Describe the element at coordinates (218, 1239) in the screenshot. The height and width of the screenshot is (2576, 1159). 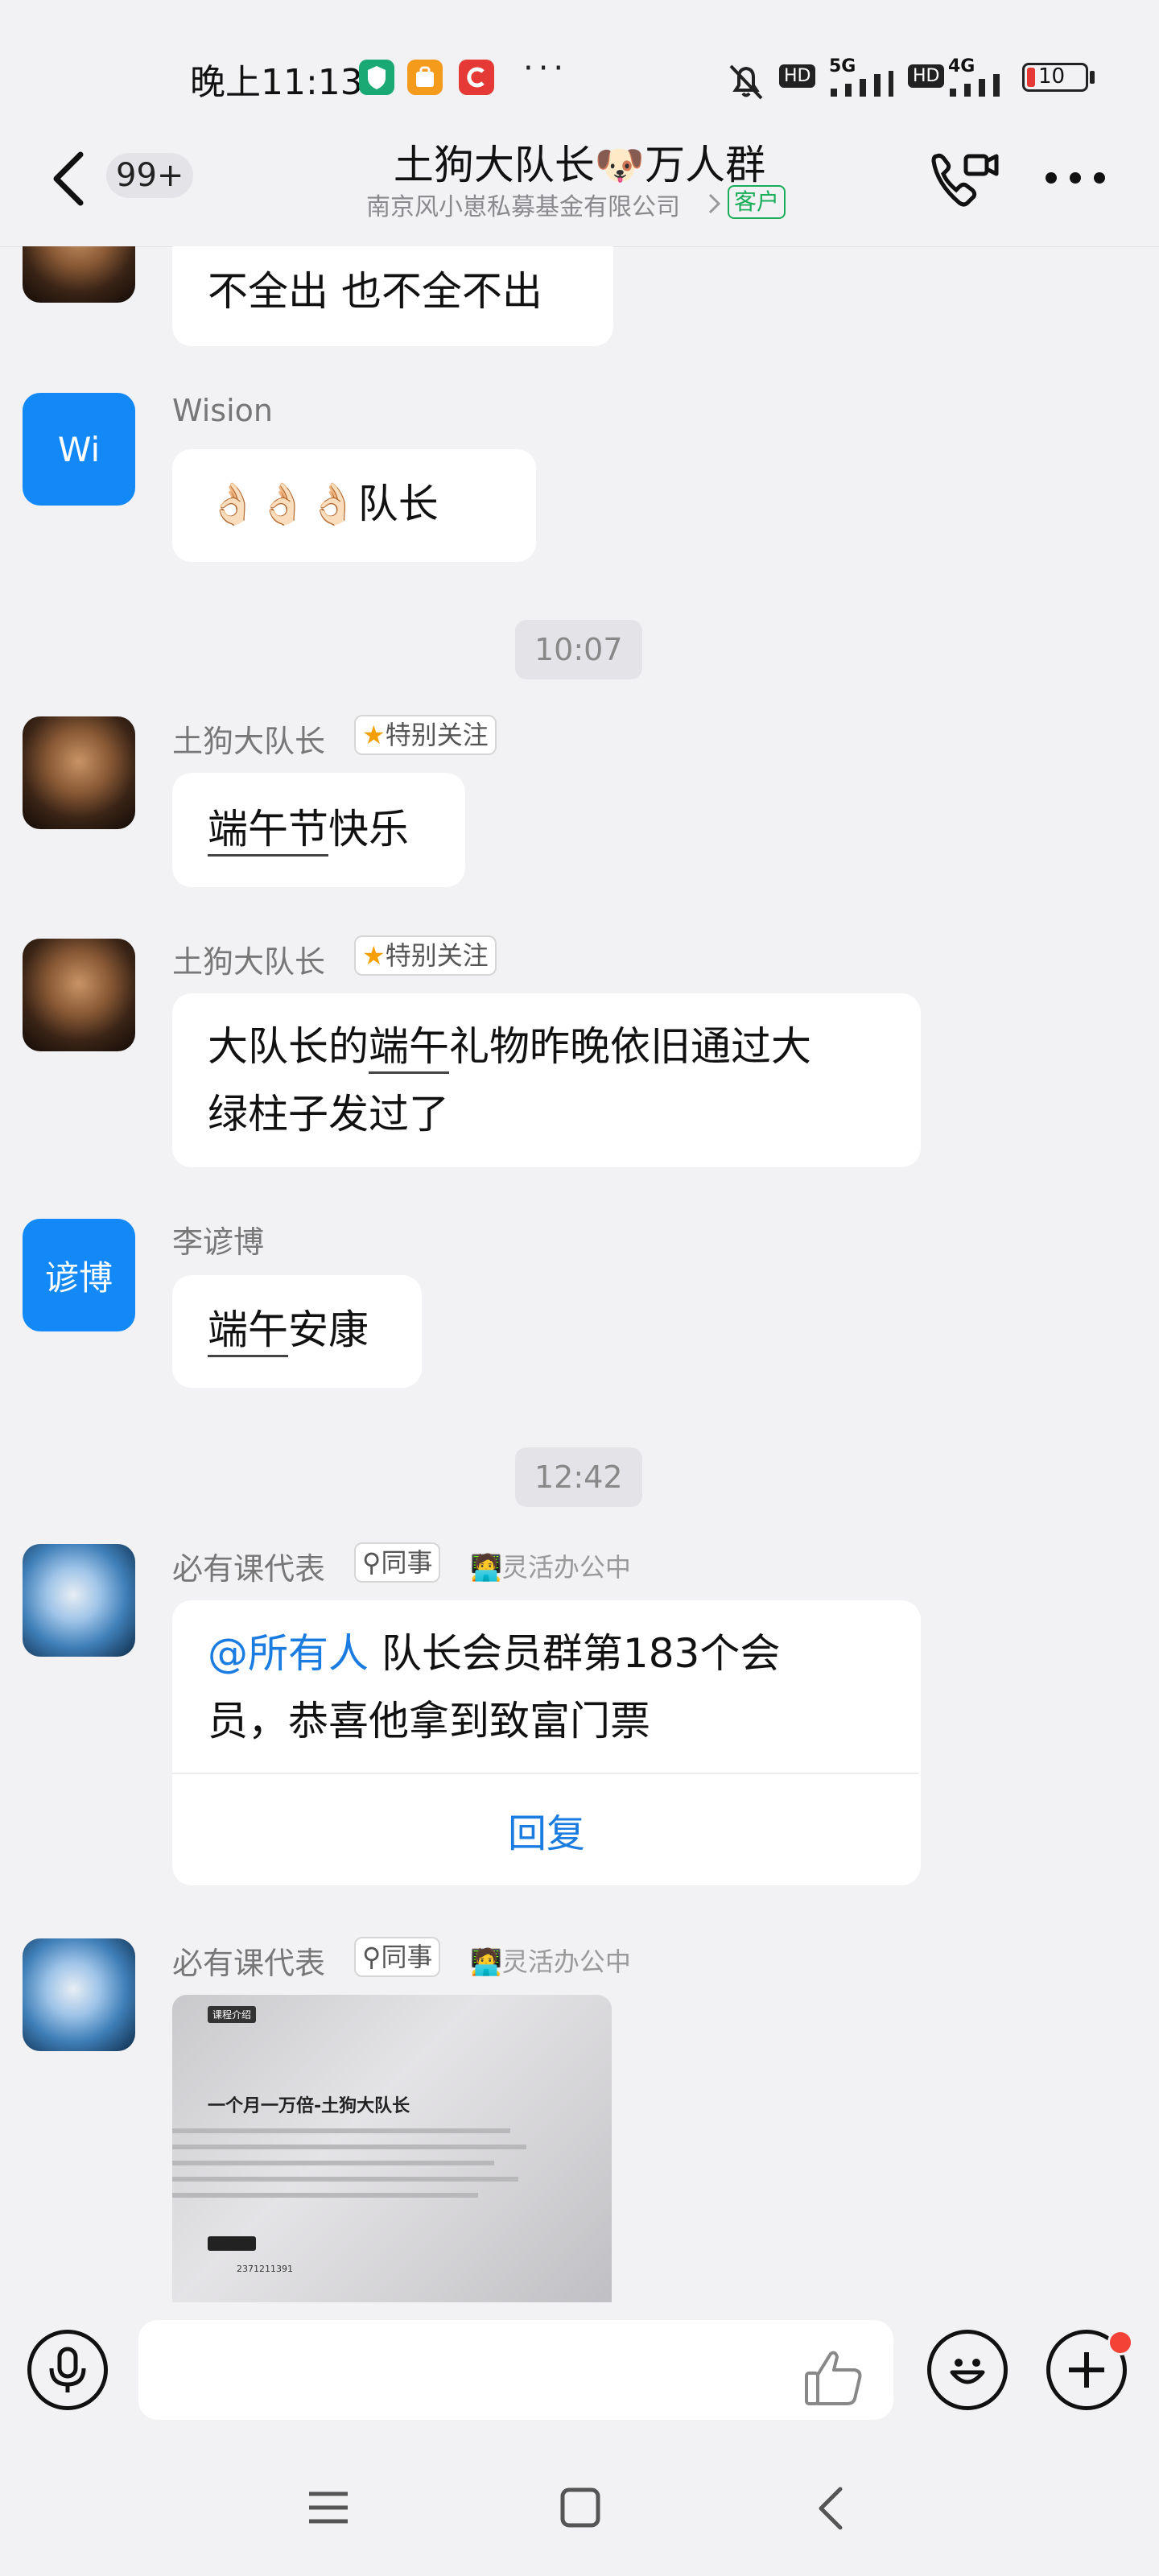
I see `sender-name: 李谚博` at that location.